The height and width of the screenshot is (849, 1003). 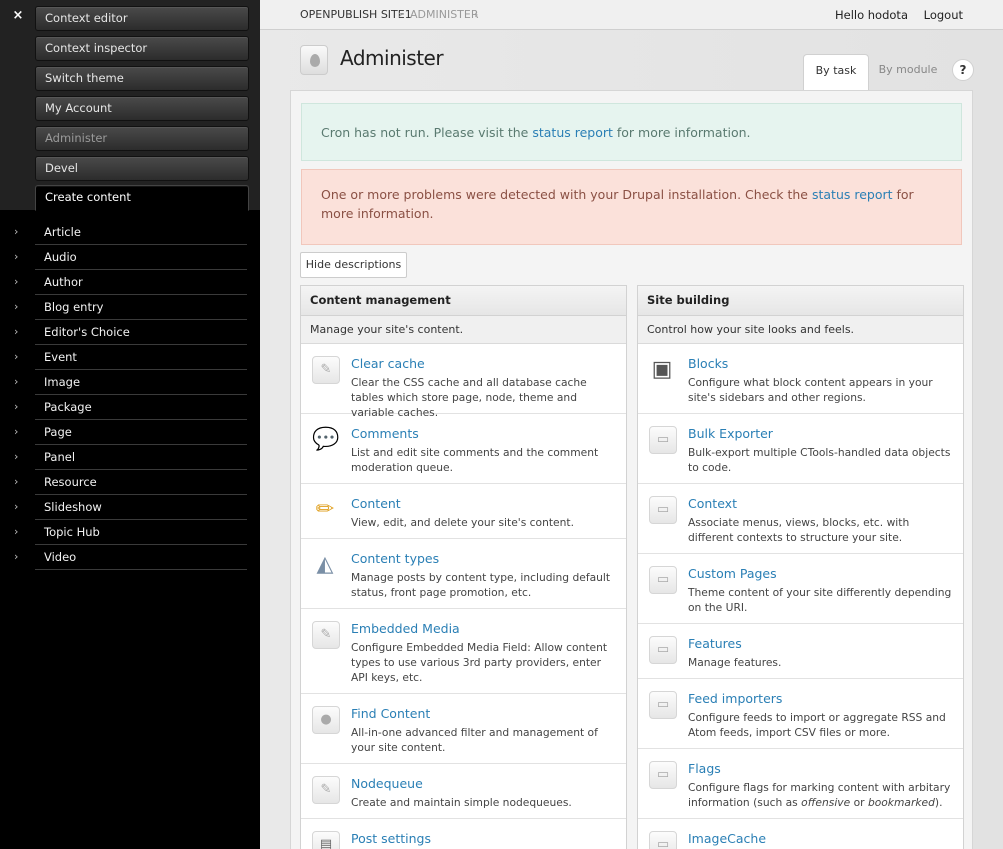 I want to click on create-item-label: Editor's Choice, so click(x=87, y=332).